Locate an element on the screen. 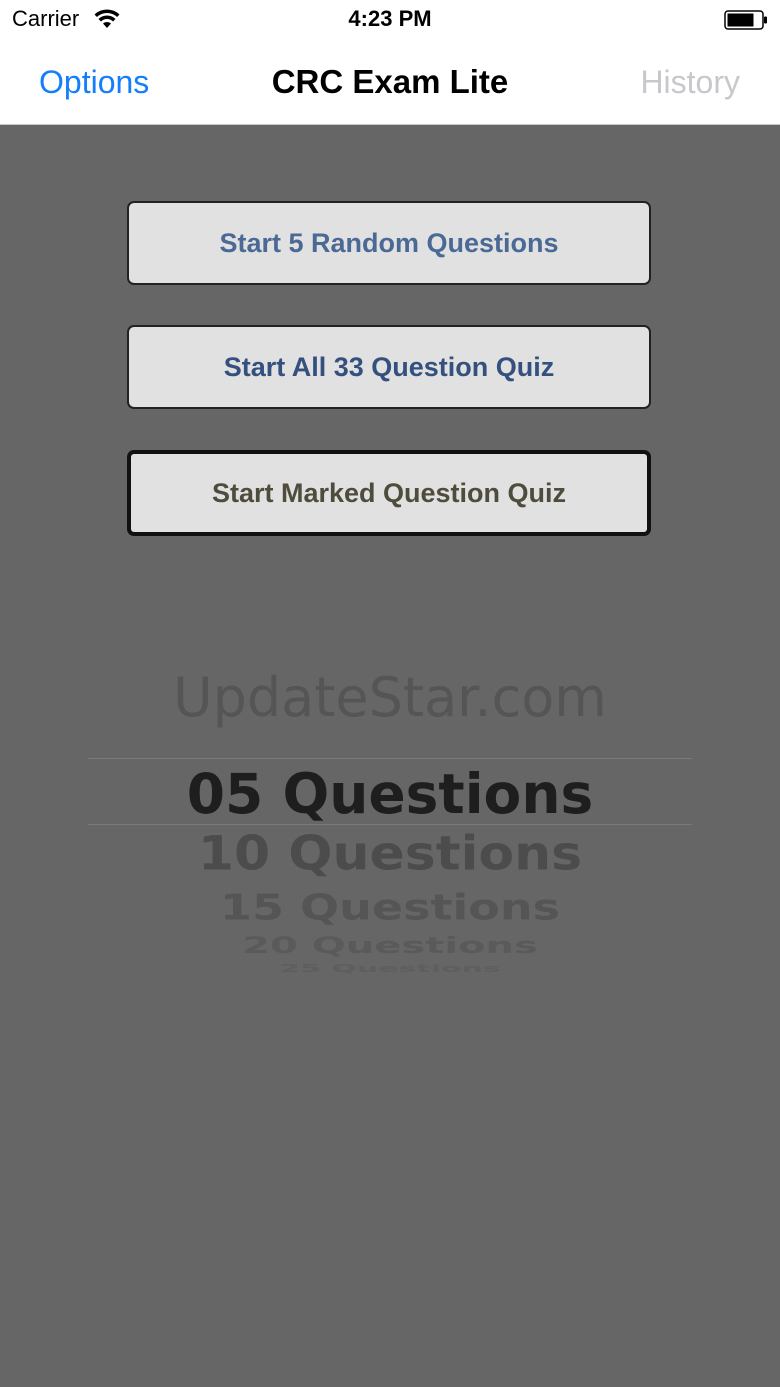  picker-option: 10 Questions is located at coordinates (390, 854).